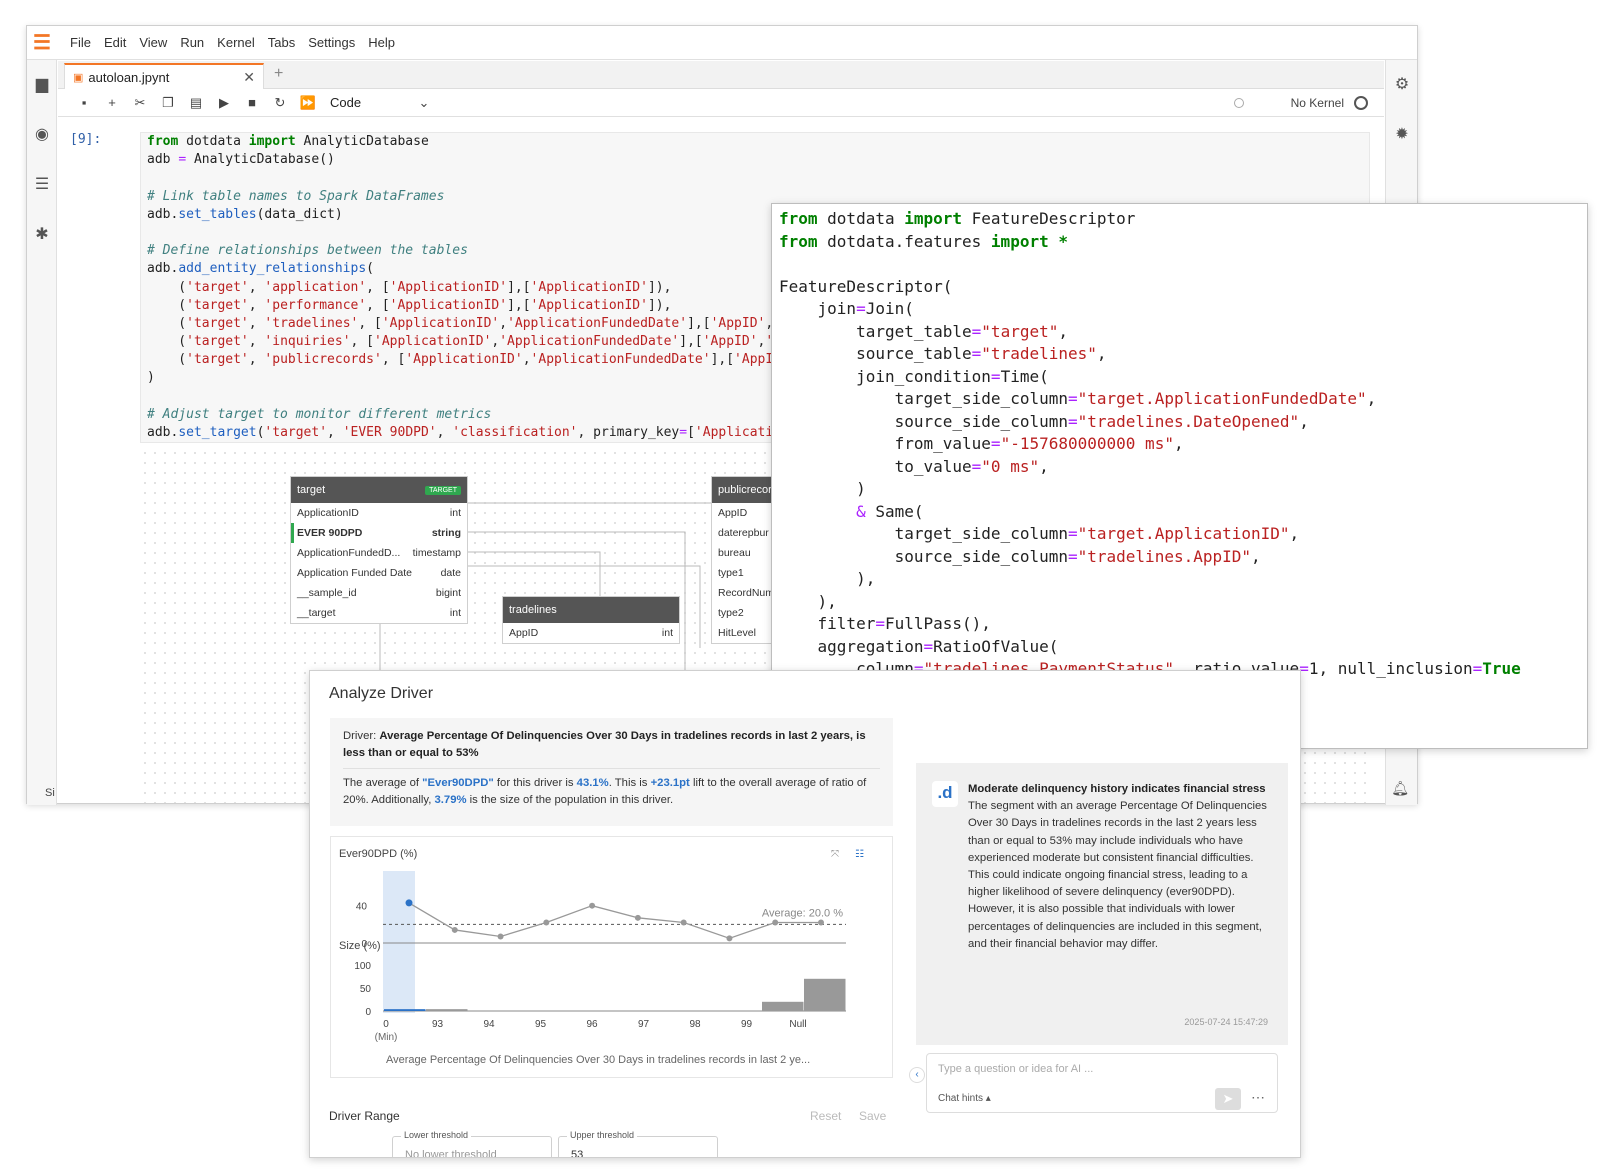 This screenshot has width=1604, height=1176. What do you see at coordinates (489, 1024) in the screenshot?
I see `x-tick-label: 94` at bounding box center [489, 1024].